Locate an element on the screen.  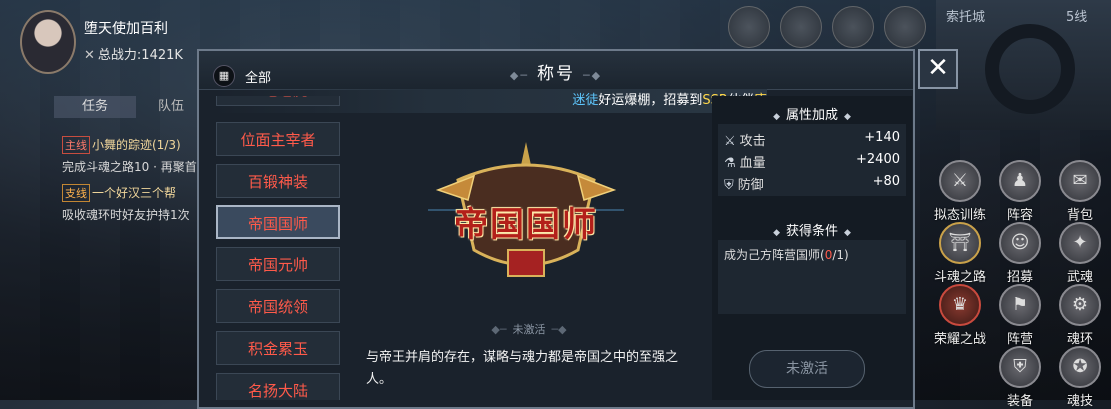
event-icon is located at coordinates (749, 27).